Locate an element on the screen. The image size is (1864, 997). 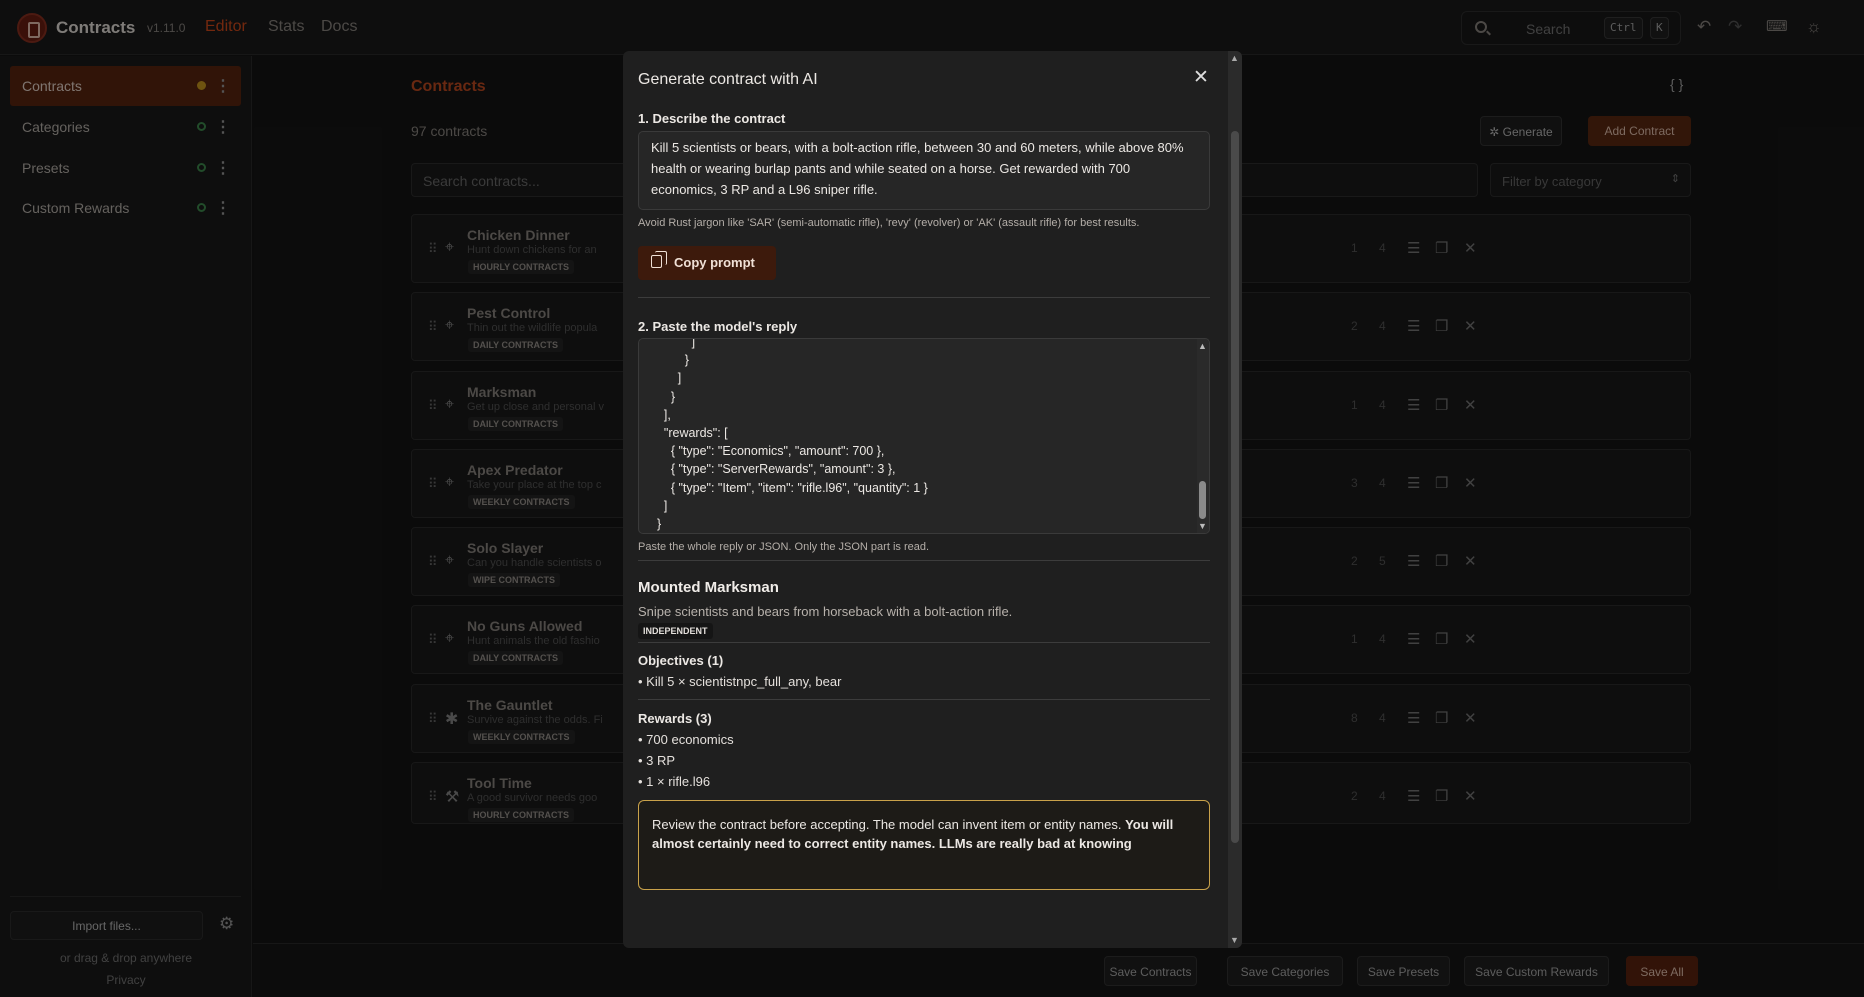
objectives-heading: Objectives (1) is located at coordinates (681, 660).